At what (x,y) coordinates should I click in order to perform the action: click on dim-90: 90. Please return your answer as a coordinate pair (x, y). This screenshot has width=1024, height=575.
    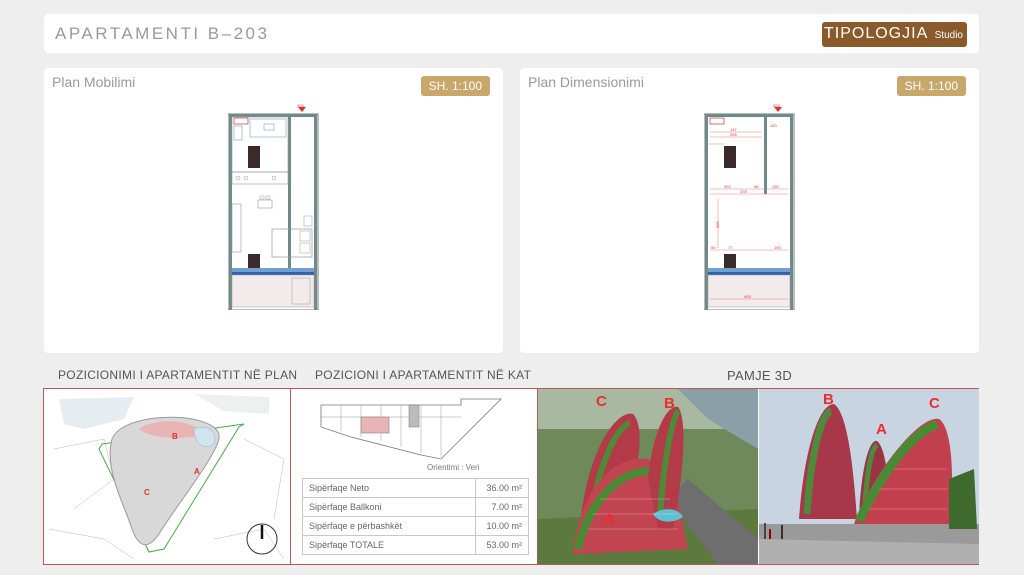
    Looking at the image, I should click on (713, 247).